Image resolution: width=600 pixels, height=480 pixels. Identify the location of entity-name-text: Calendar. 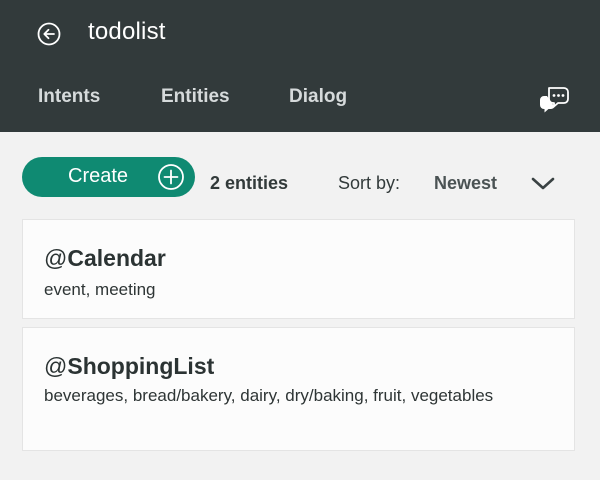
(116, 258).